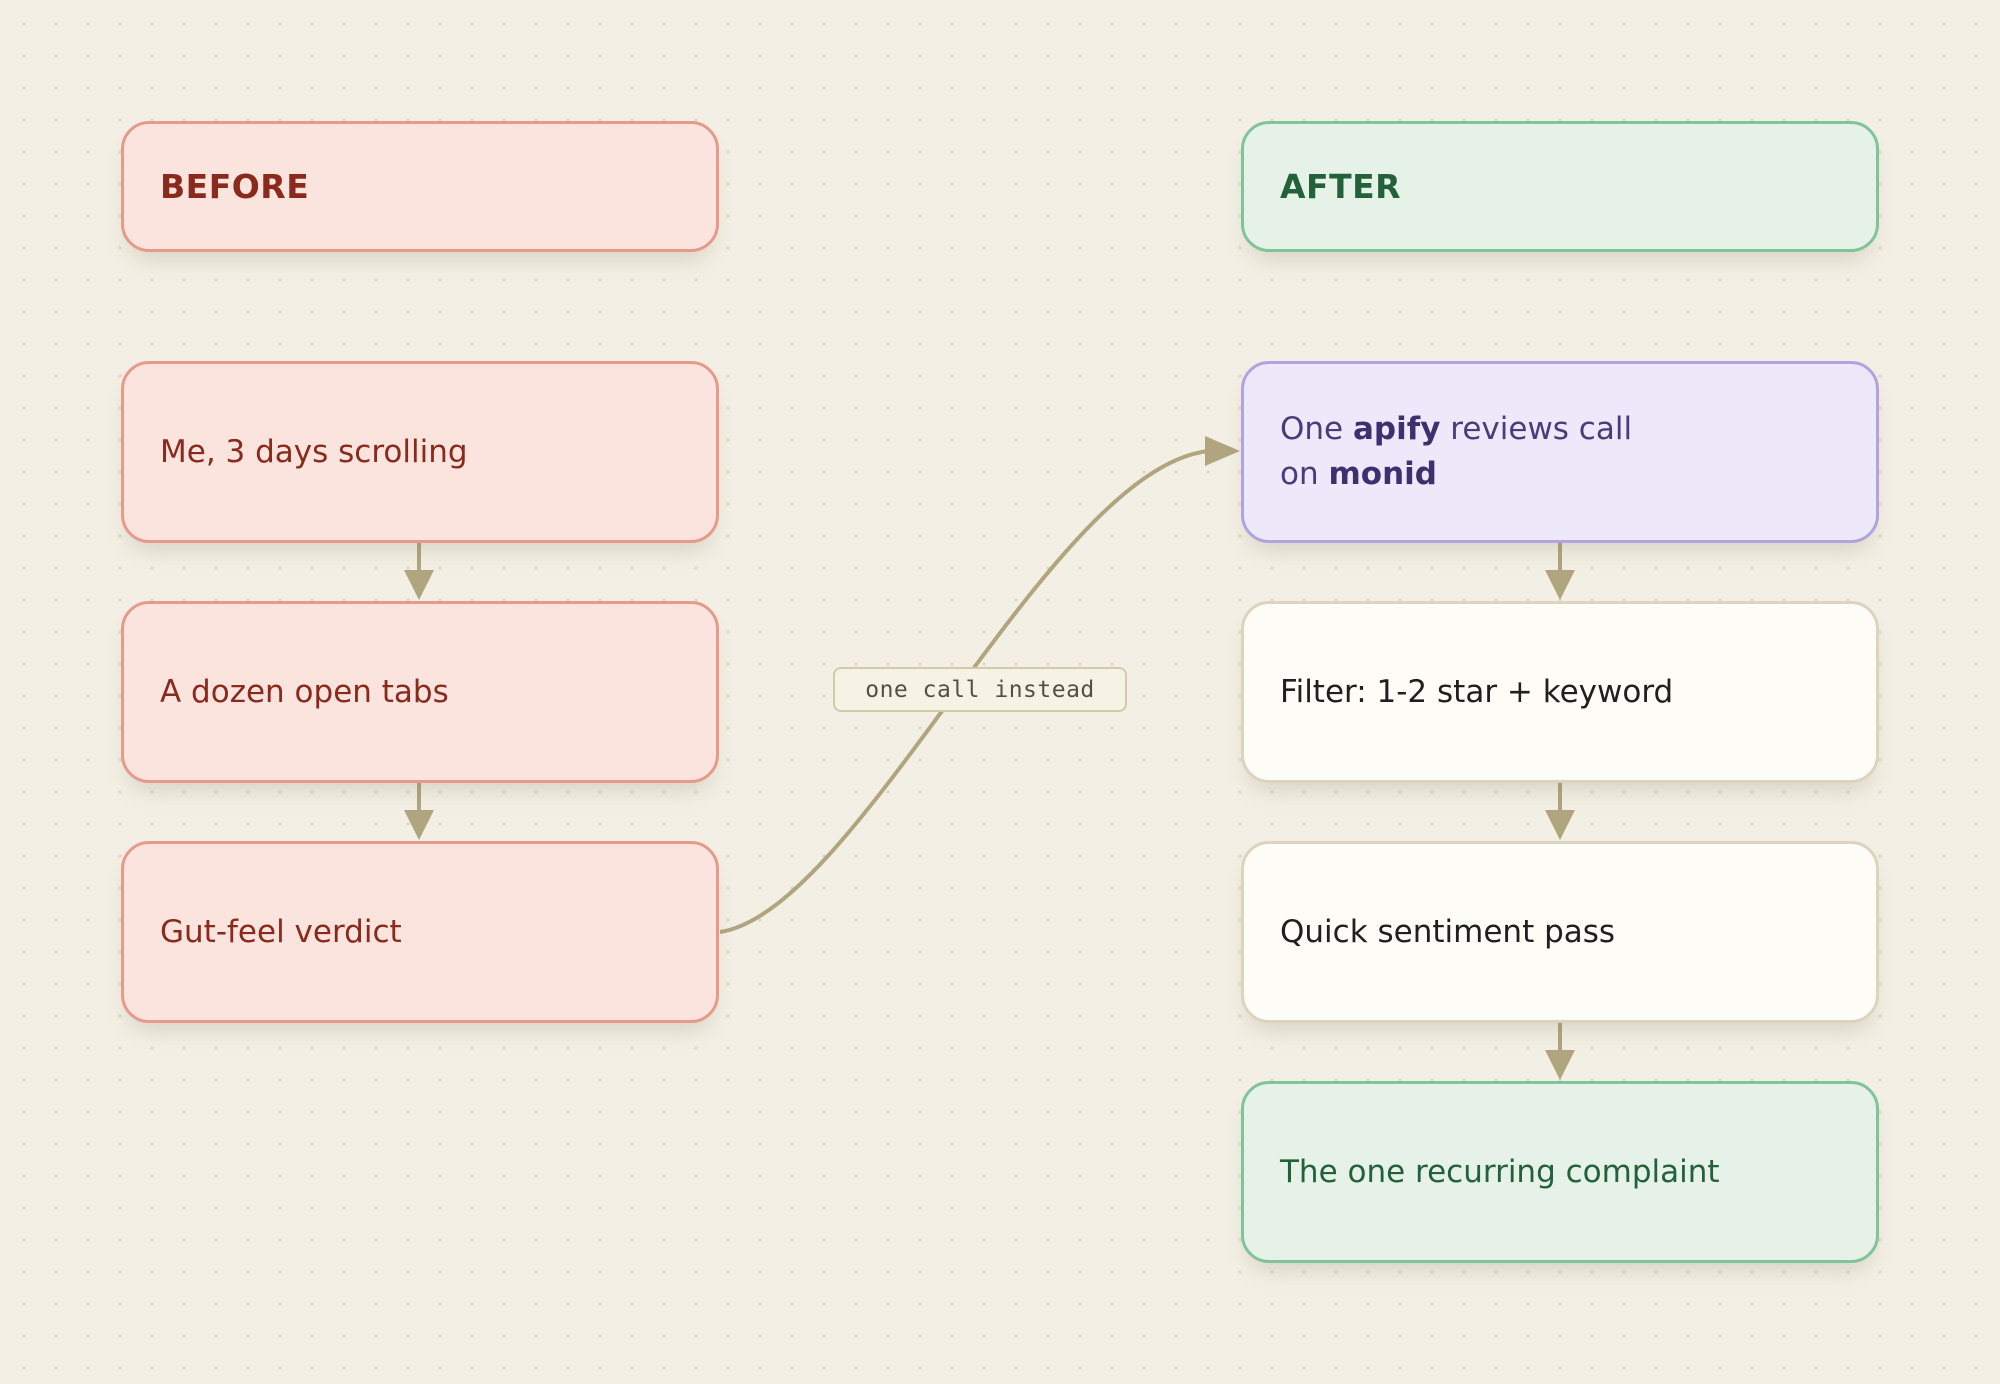  I want to click on before-title: BEFORE, so click(235, 186).